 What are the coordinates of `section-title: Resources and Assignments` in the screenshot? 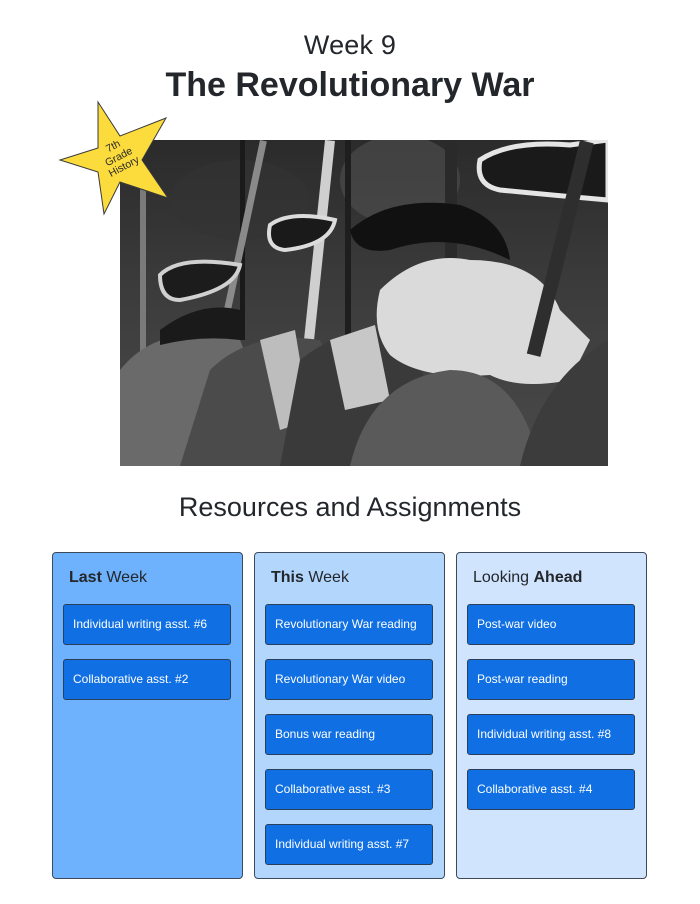 It's located at (350, 507).